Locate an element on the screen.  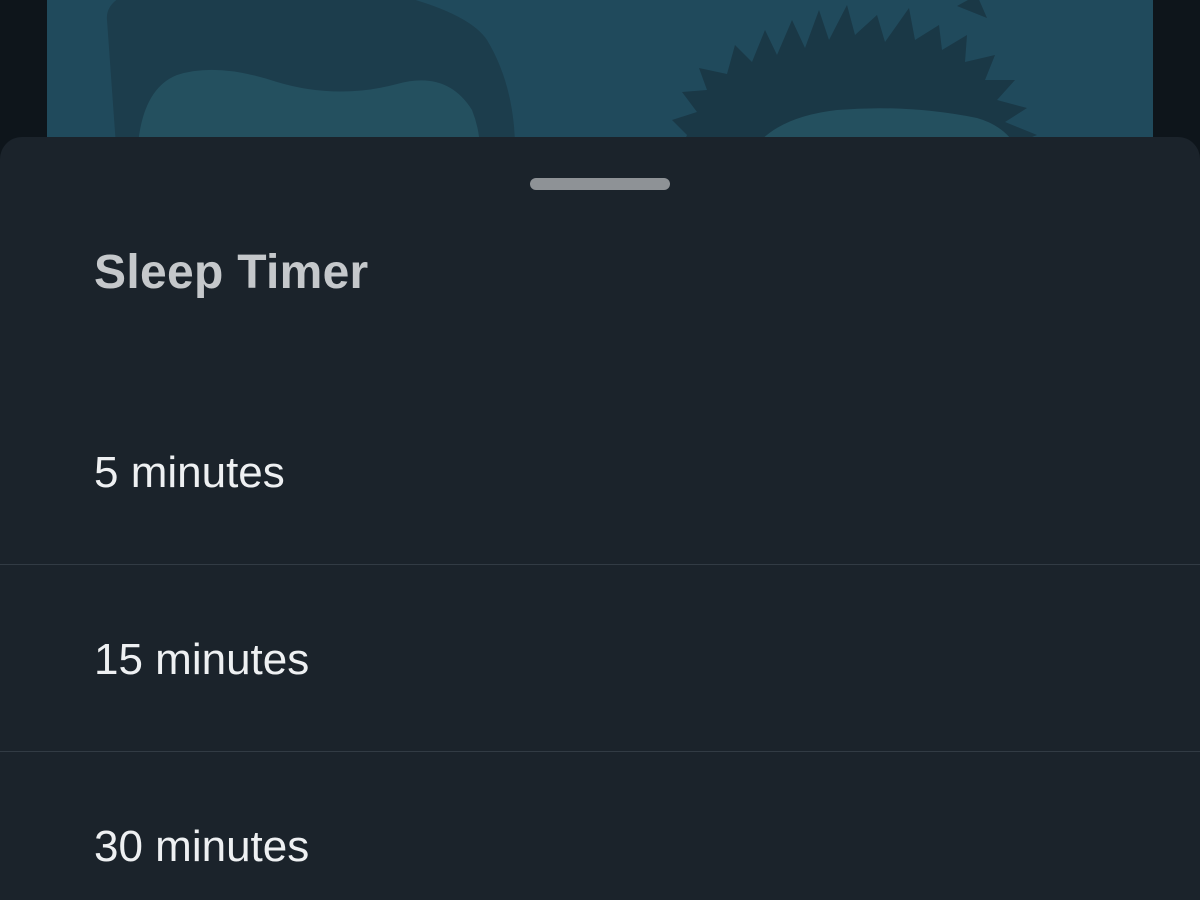
drag-handle is located at coordinates (600, 184).